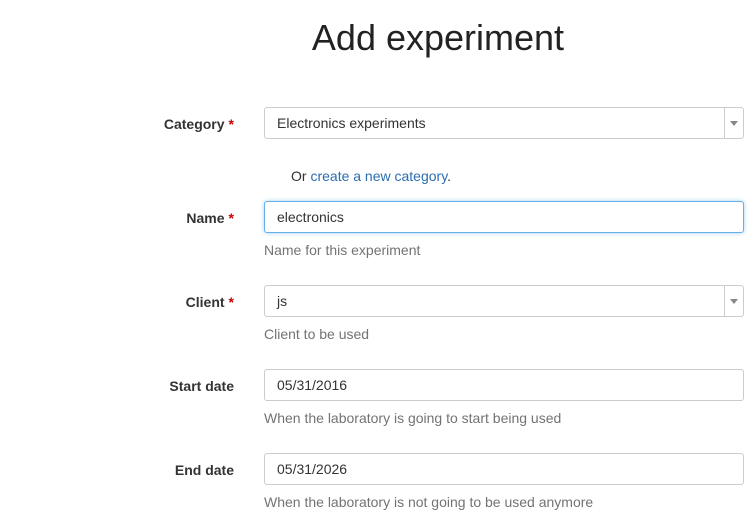 Image resolution: width=755 pixels, height=514 pixels. Describe the element at coordinates (299, 176) in the screenshot. I see `or-prefix: Or` at that location.